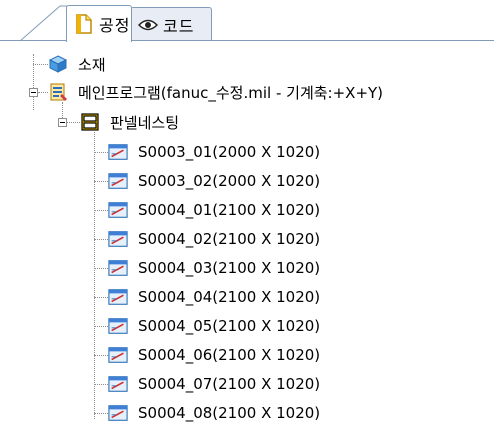 The image size is (494, 427). Describe the element at coordinates (229, 239) in the screenshot. I see `tree-item-label: S0004_02(2100 X 1020)` at that location.